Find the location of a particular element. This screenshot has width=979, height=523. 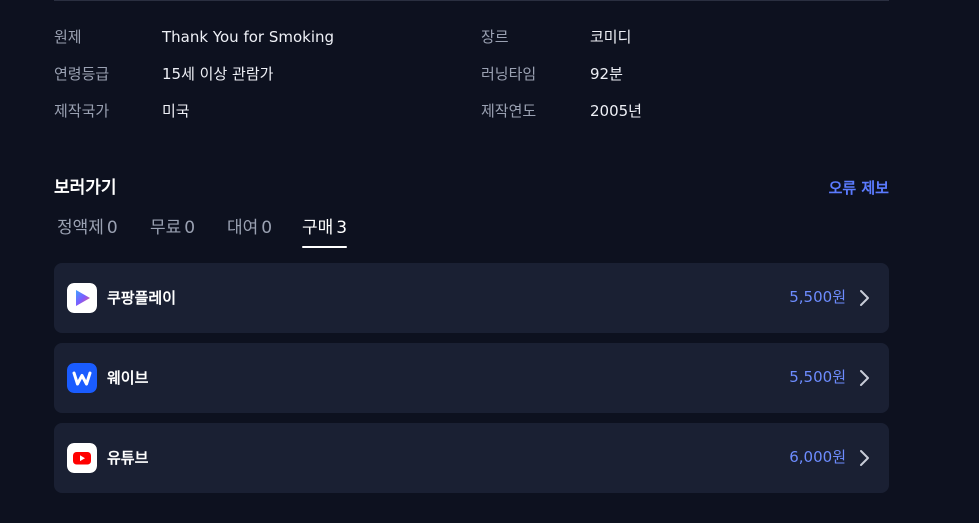

watch-tabs: 정액제 0 무료 0 대여 0 구매 3 is located at coordinates (471, 232).